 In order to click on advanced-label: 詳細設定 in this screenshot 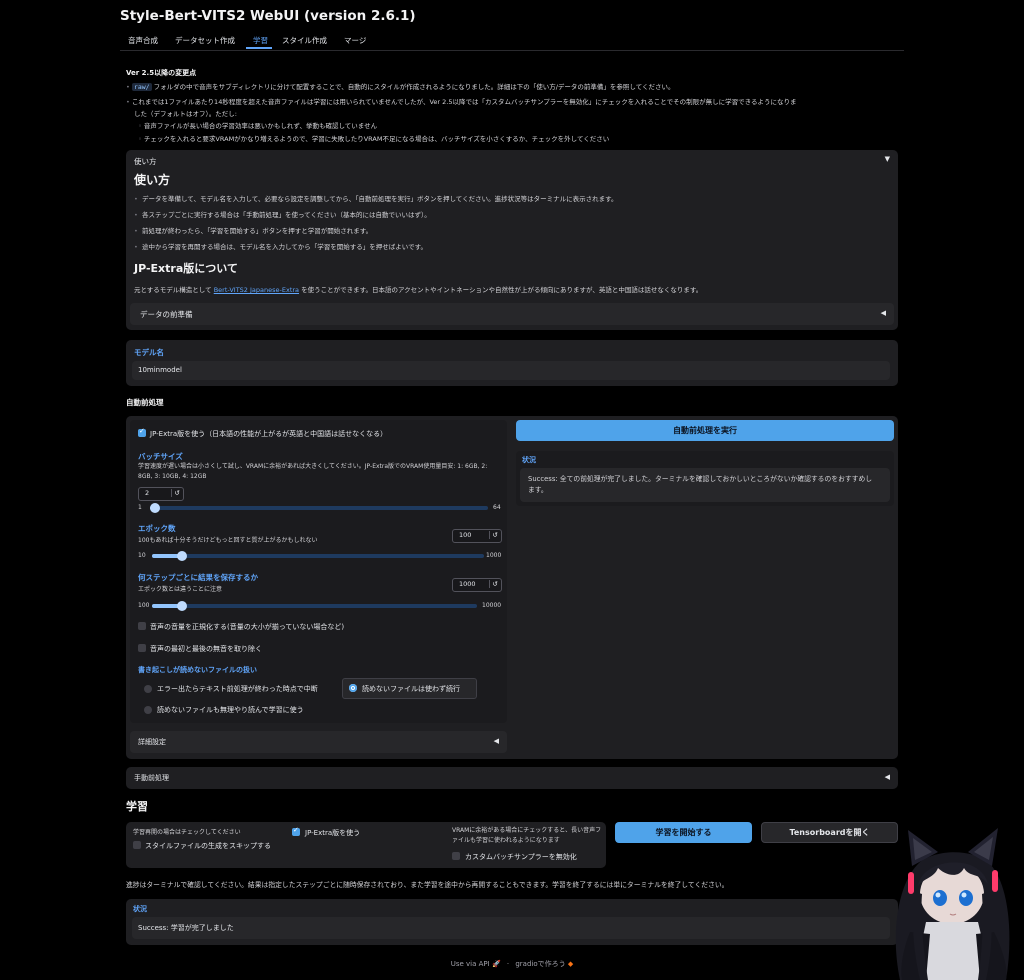, I will do `click(152, 742)`.